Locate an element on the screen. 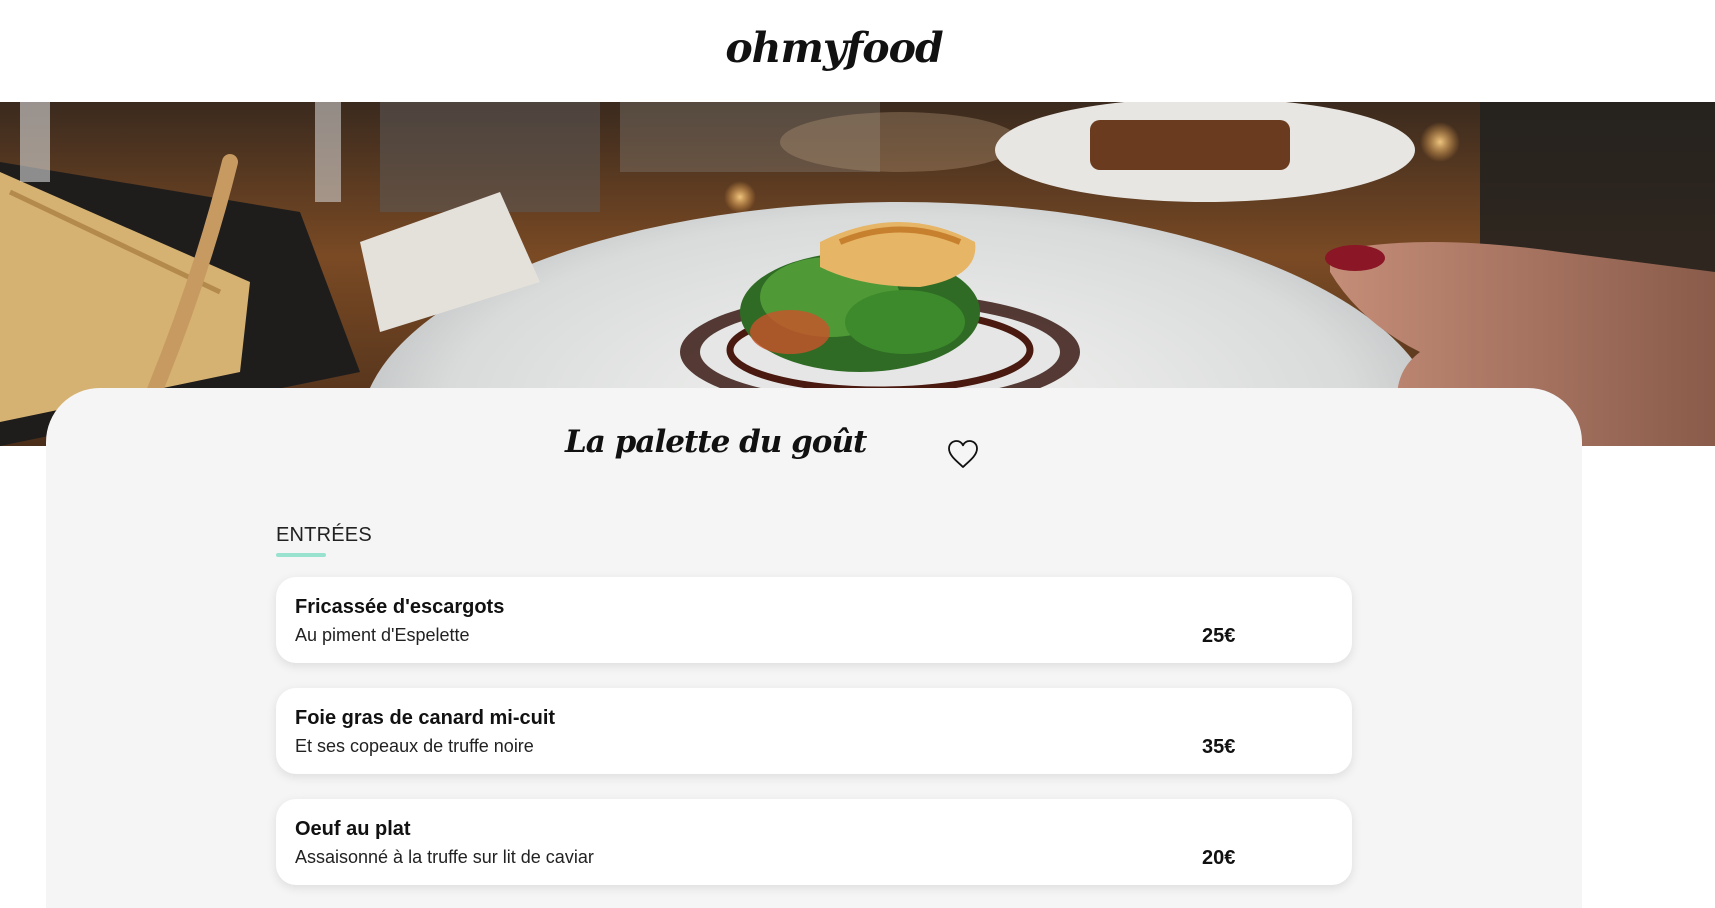 The image size is (1715, 908). section-underline is located at coordinates (301, 555).